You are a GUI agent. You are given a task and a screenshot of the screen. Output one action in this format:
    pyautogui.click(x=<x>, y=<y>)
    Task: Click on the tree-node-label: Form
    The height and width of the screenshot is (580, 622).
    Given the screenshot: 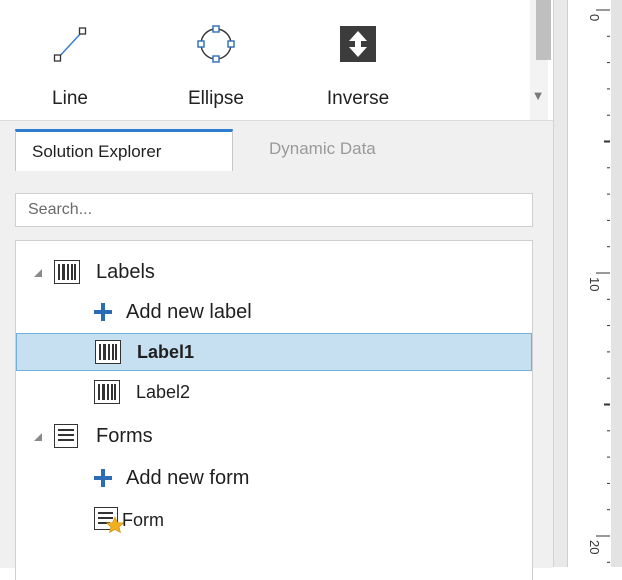 What is the action you would take?
    pyautogui.click(x=143, y=519)
    